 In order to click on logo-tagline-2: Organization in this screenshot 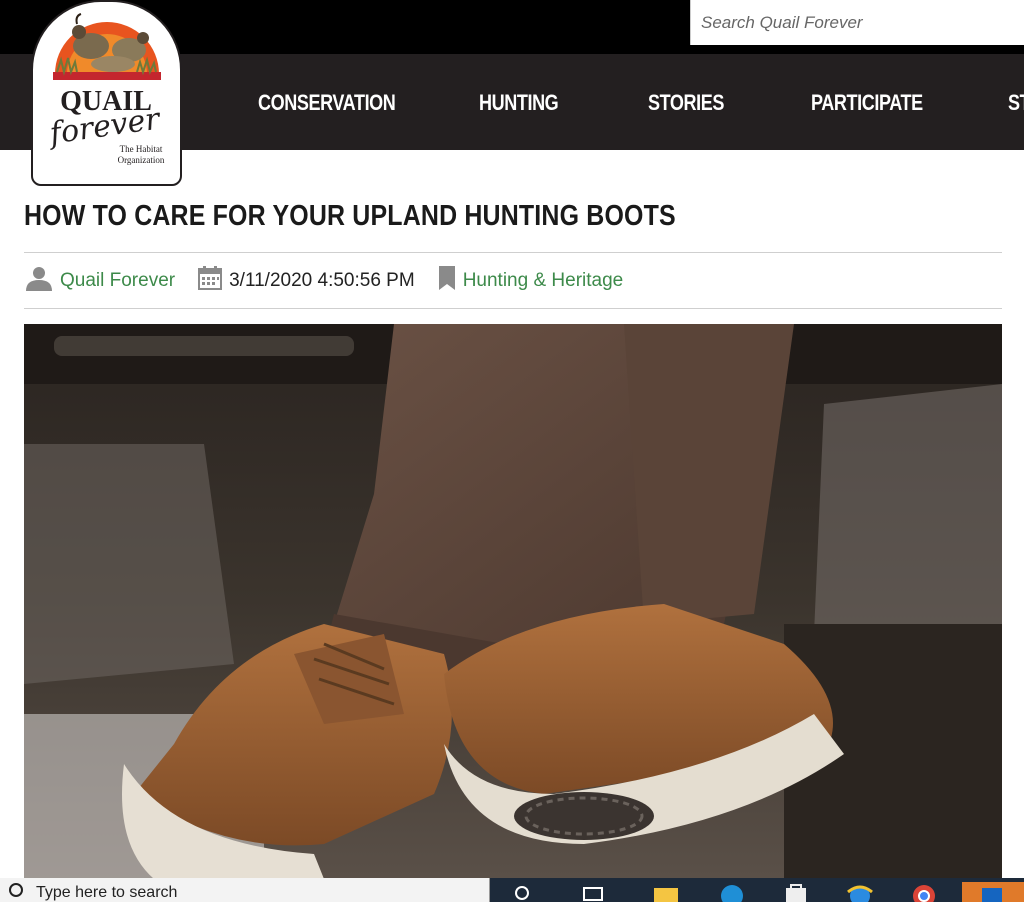, I will do `click(141, 160)`.